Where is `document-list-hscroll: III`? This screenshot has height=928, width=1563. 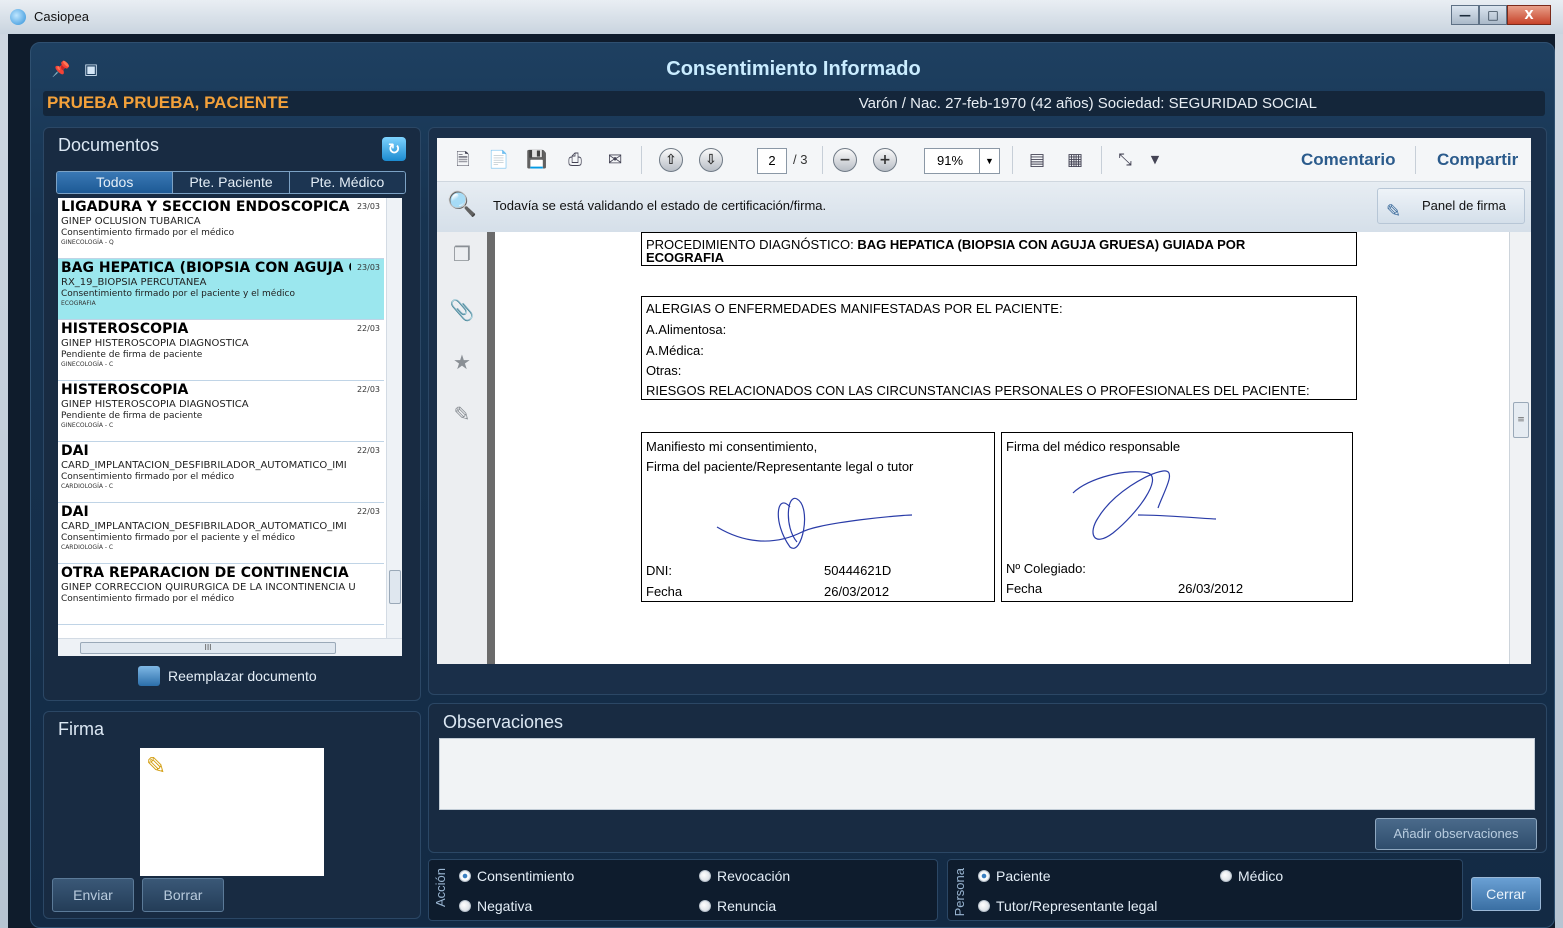 document-list-hscroll: III is located at coordinates (230, 647).